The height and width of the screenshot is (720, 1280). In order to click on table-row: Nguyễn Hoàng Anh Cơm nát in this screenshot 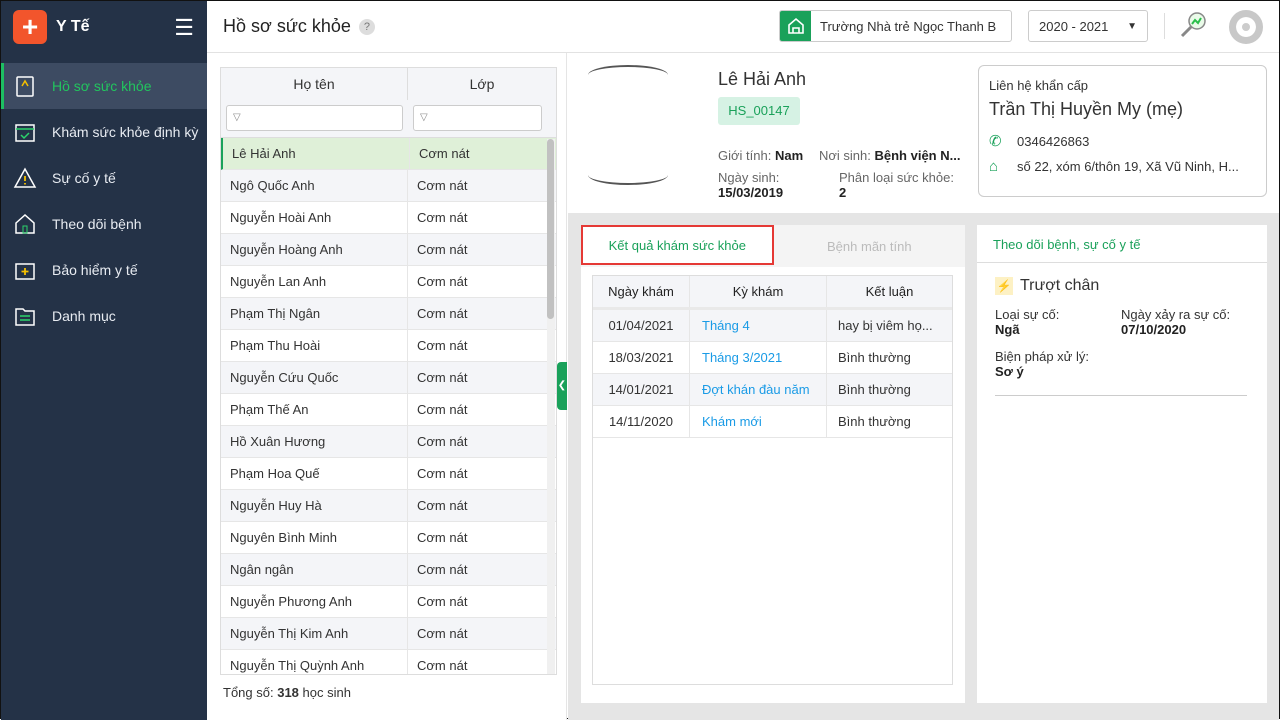, I will do `click(388, 250)`.